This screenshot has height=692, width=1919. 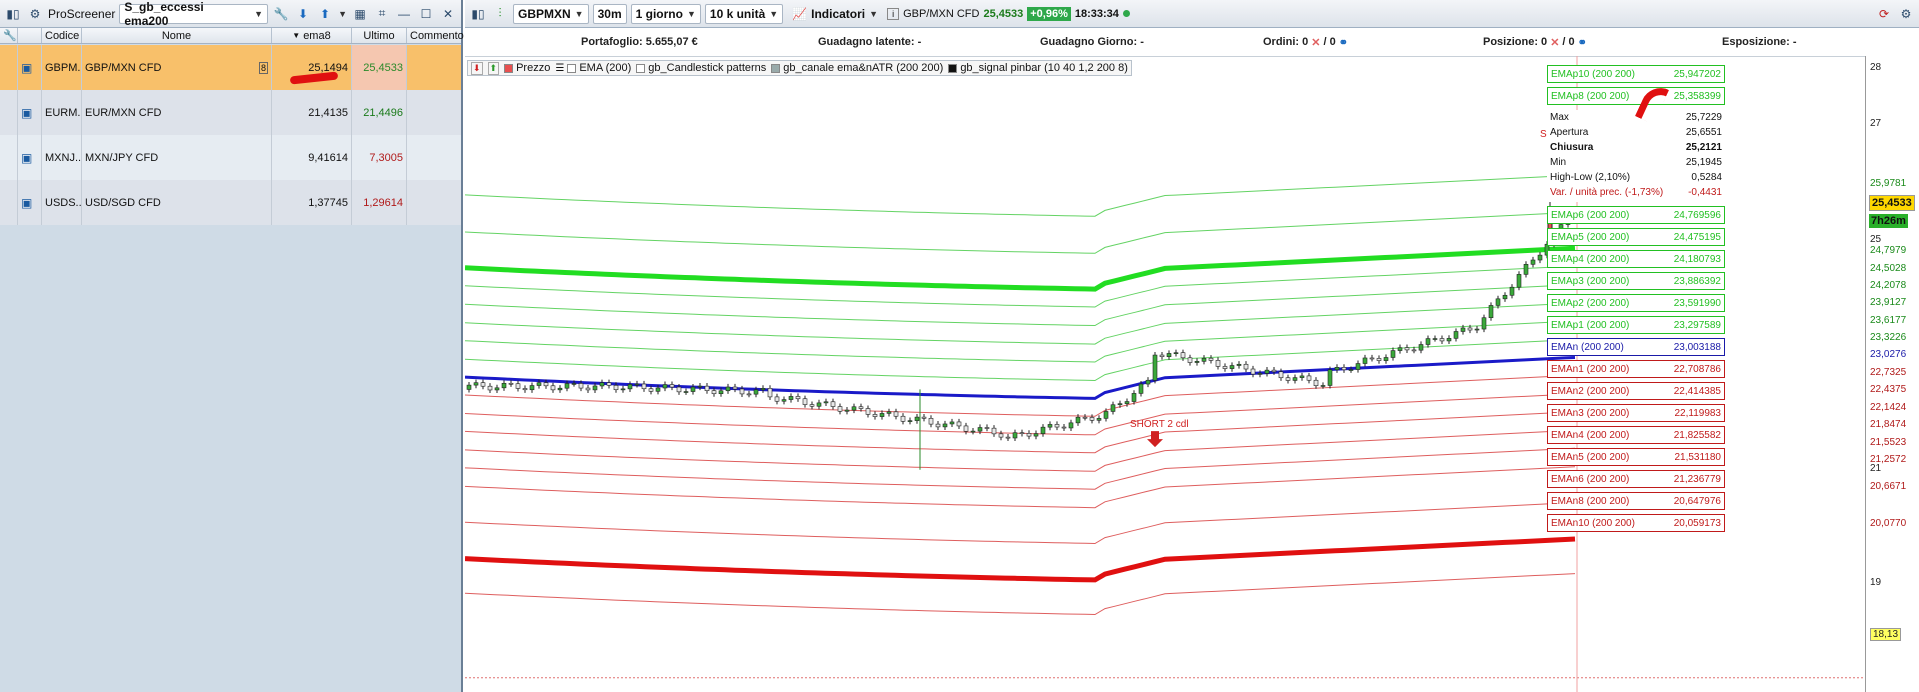 What do you see at coordinates (1706, 177) in the screenshot?
I see `ohlc-value: 0,5284` at bounding box center [1706, 177].